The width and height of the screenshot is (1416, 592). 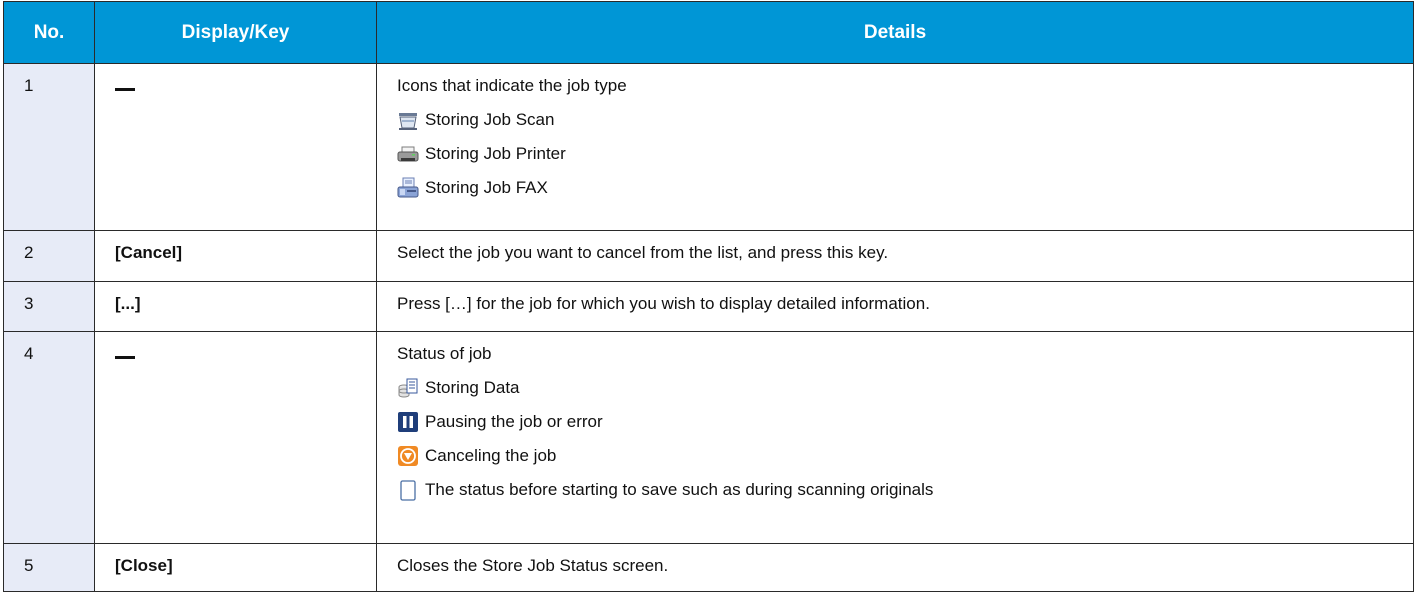 I want to click on row-key: [...], so click(x=235, y=306).